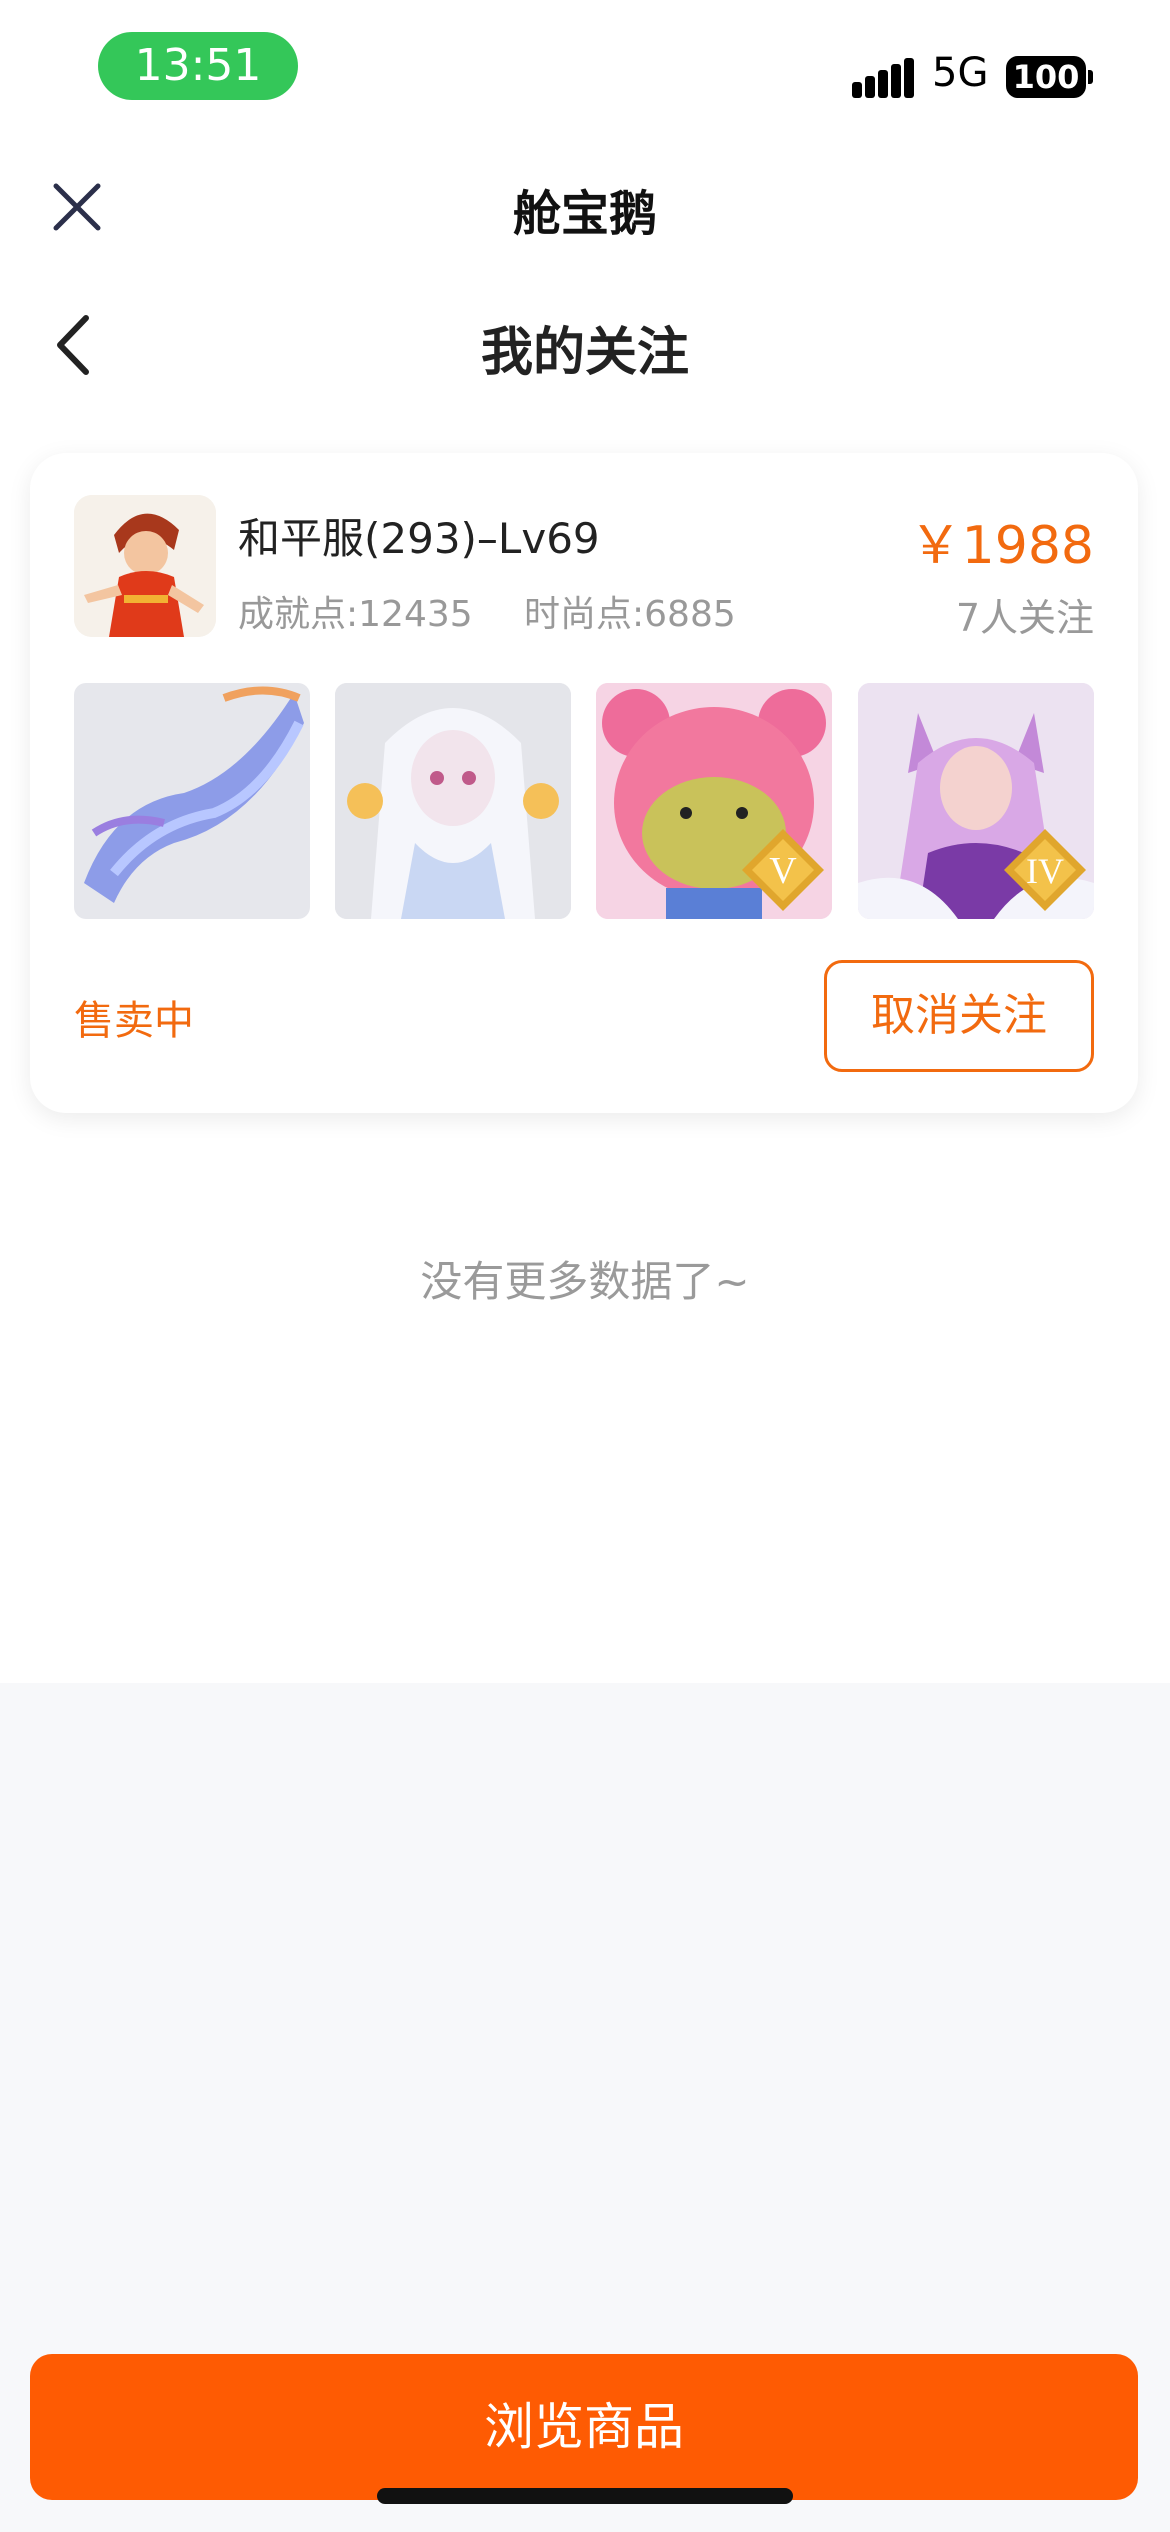  Describe the element at coordinates (453, 801) in the screenshot. I see `white-spirit-image` at that location.